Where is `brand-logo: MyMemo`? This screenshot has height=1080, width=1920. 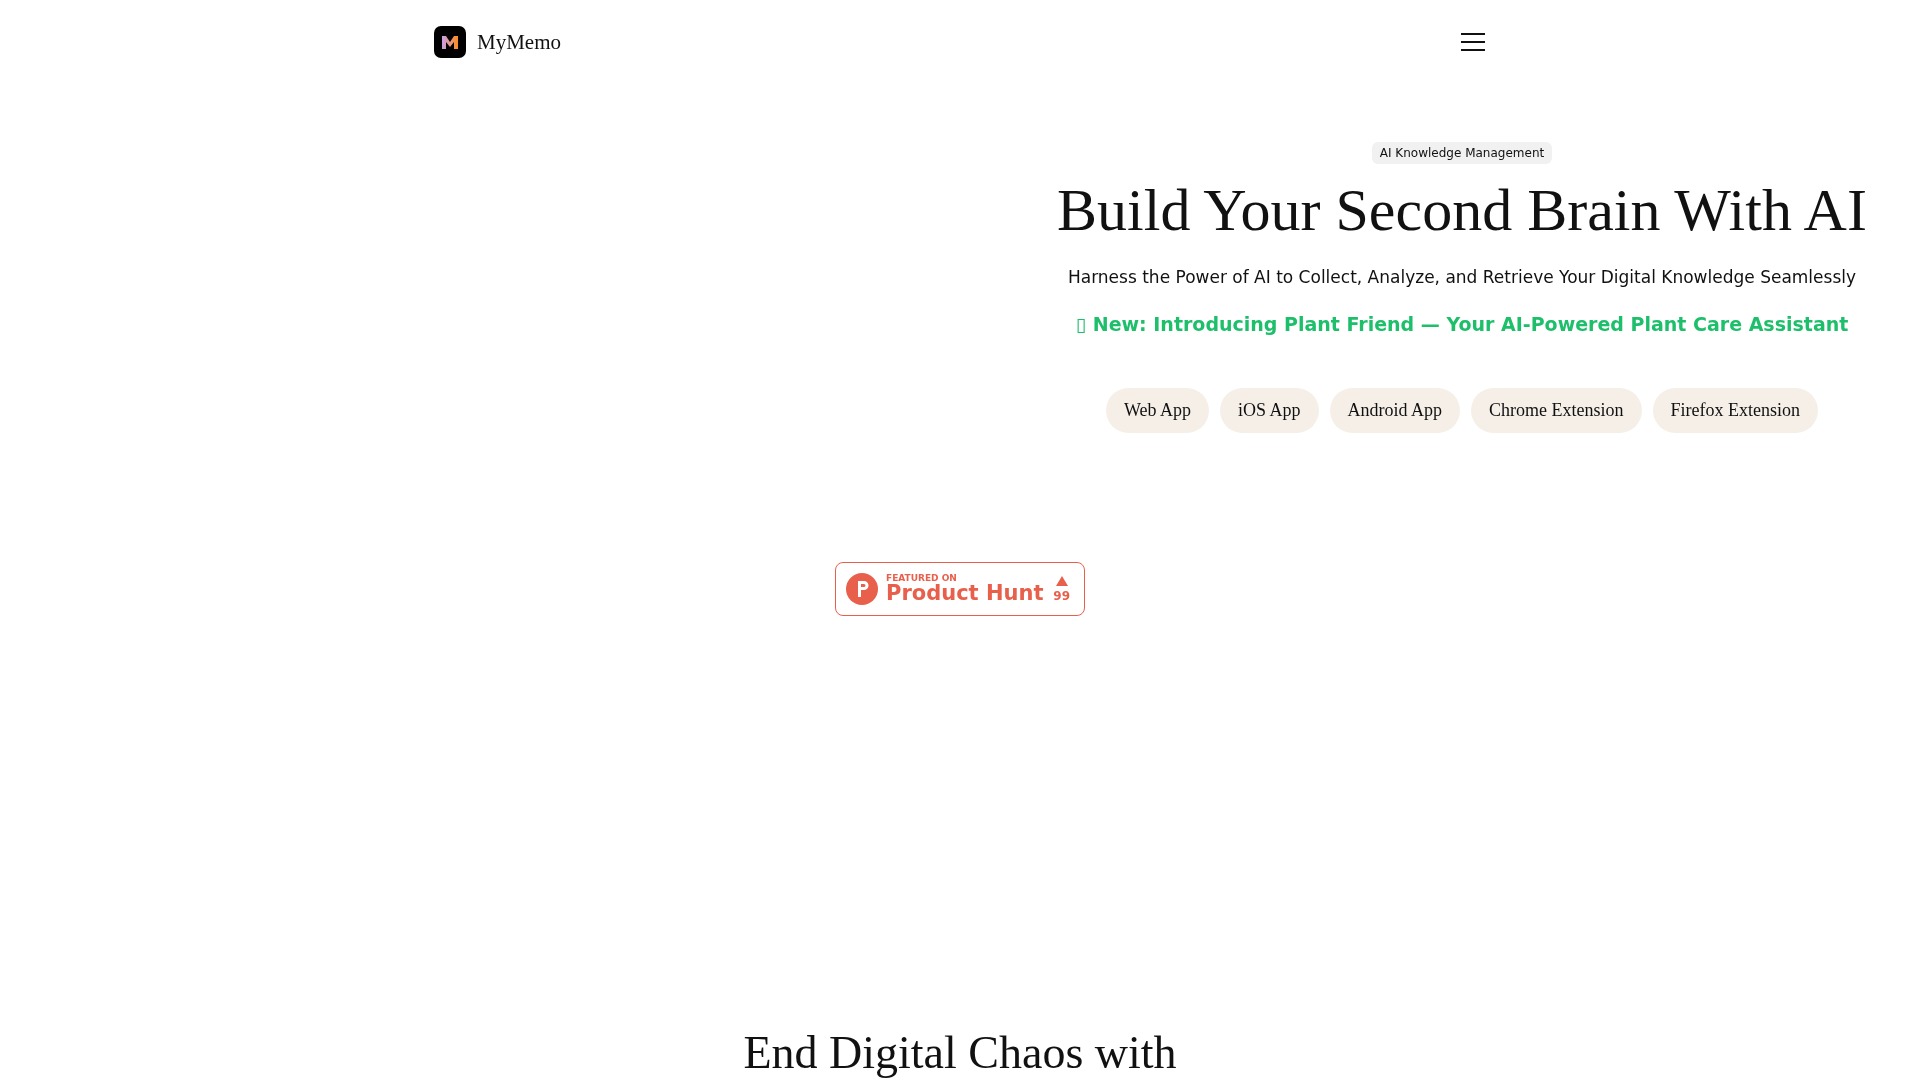 brand-logo: MyMemo is located at coordinates (497, 42).